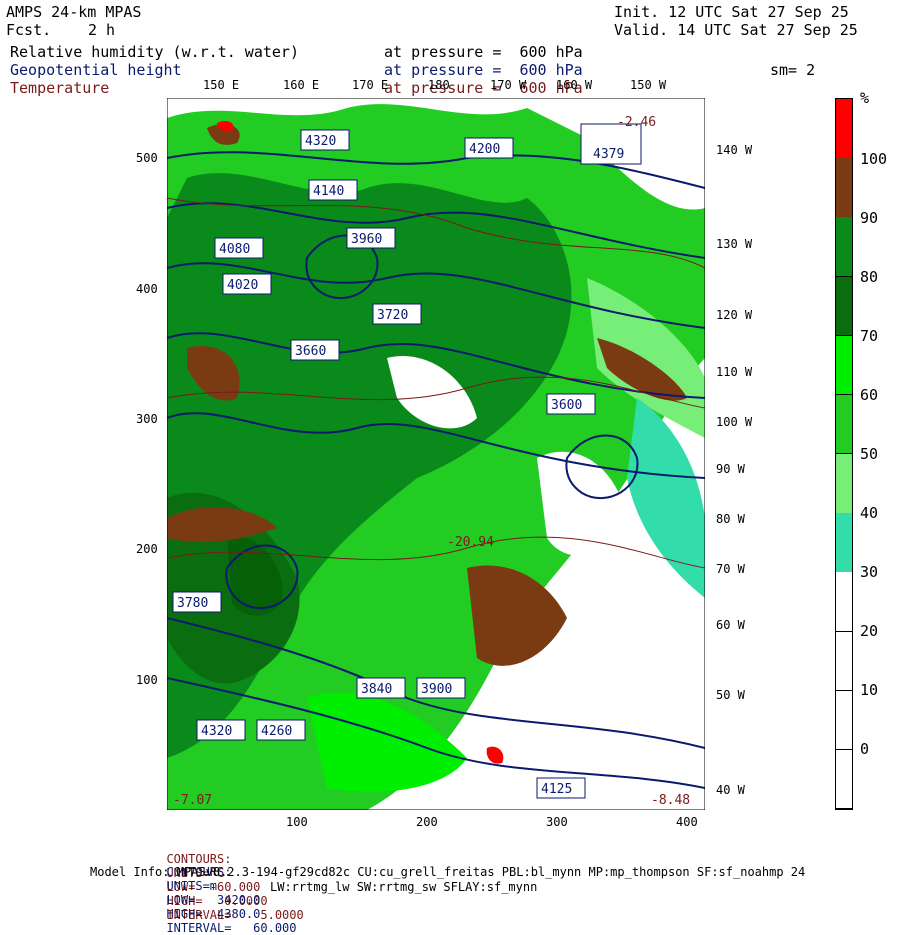  What do you see at coordinates (436, 689) in the screenshot?
I see `height-label: 3900` at bounding box center [436, 689].